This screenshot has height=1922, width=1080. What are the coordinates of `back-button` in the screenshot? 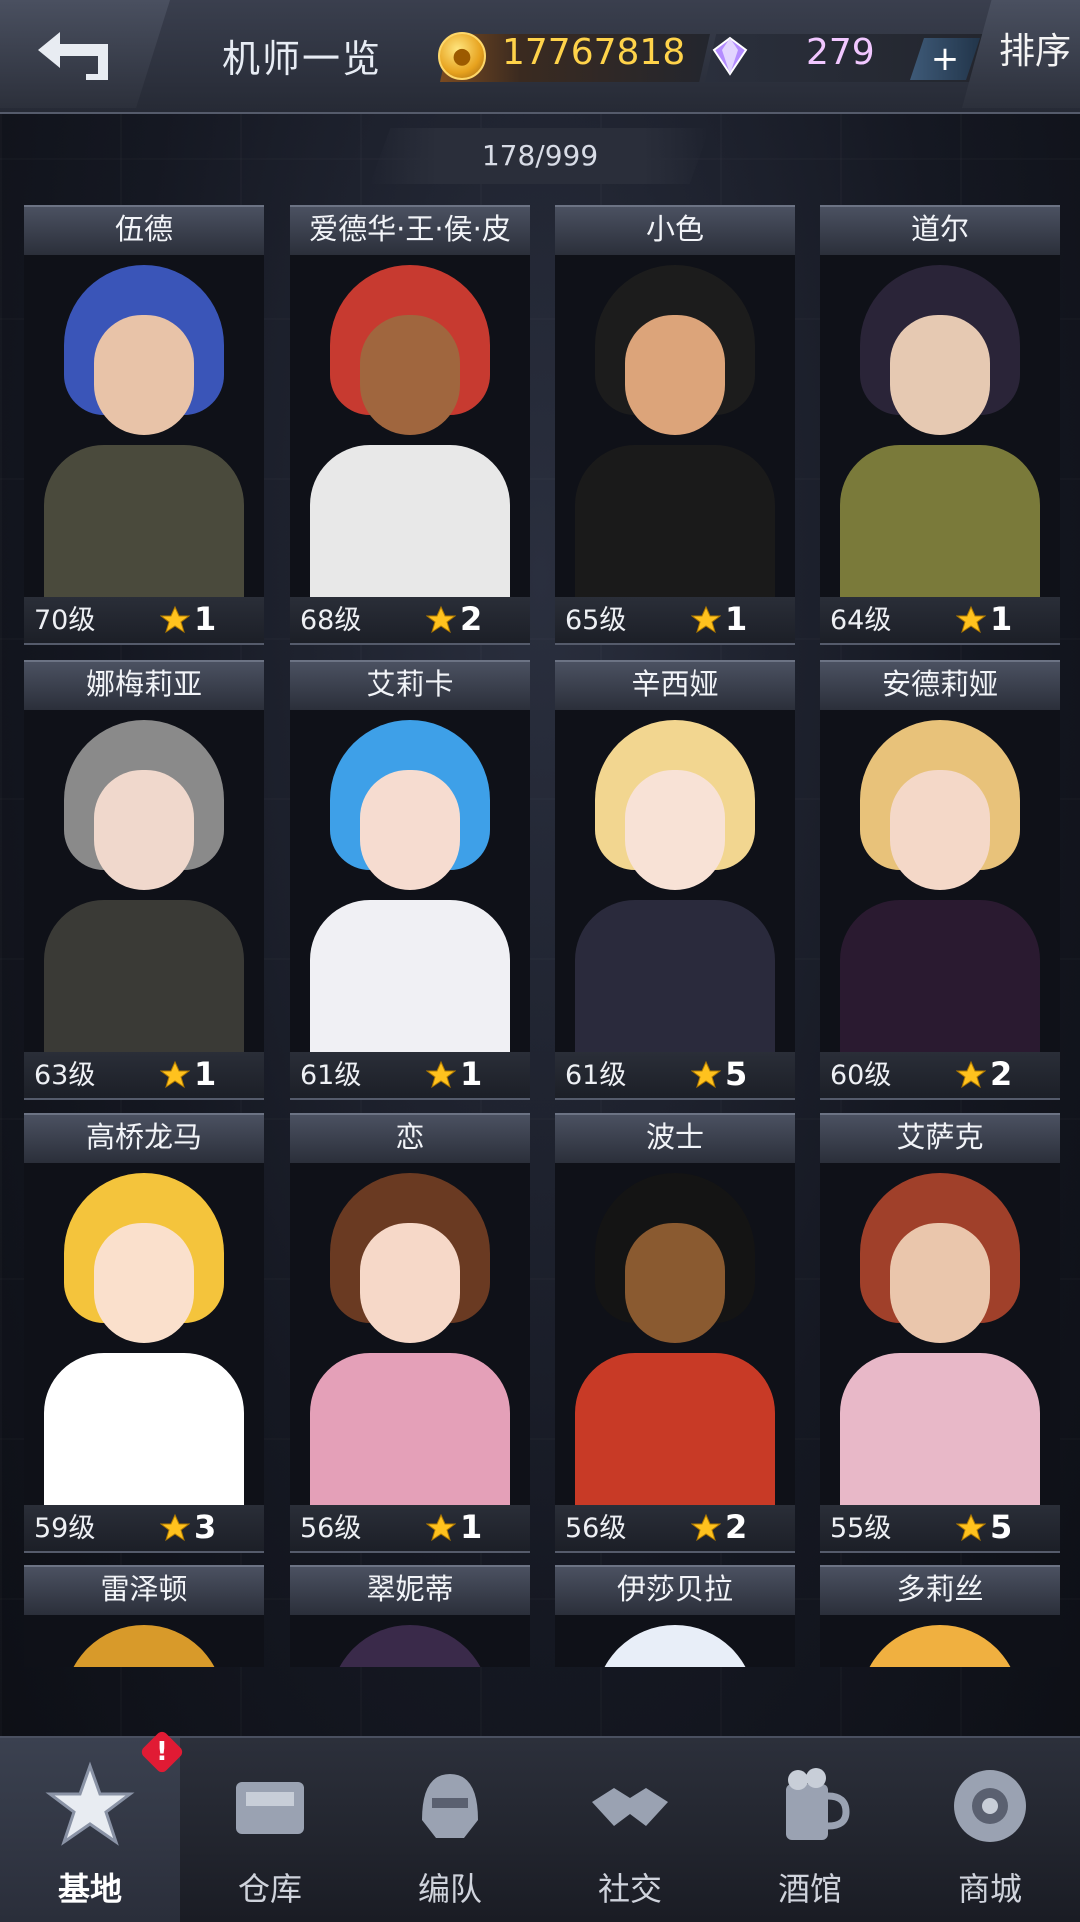 It's located at (85, 54).